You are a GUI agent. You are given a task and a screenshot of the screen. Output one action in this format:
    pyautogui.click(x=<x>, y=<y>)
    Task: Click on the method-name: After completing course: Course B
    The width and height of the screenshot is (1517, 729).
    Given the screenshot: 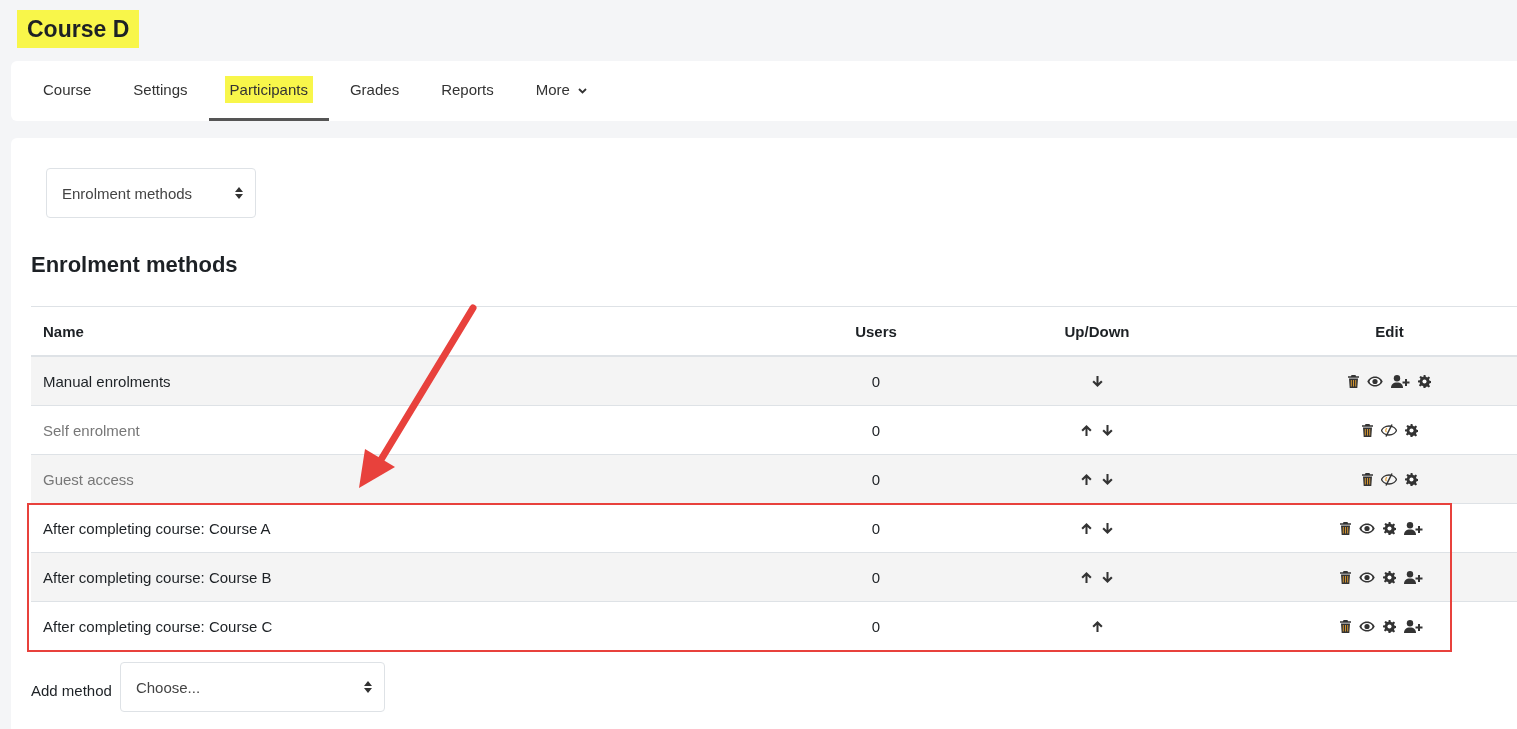 What is the action you would take?
    pyautogui.click(x=157, y=577)
    